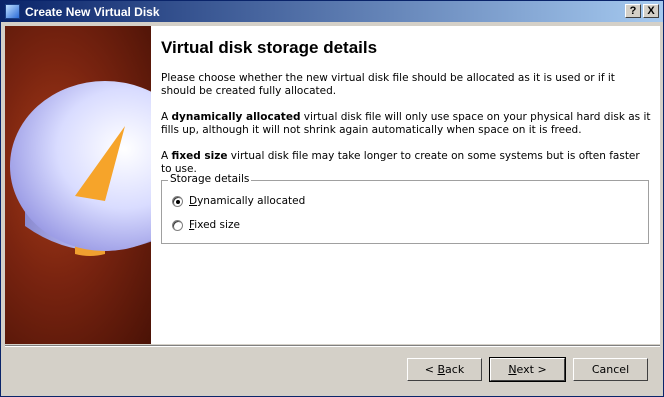  Describe the element at coordinates (210, 179) in the screenshot. I see `group-legend: Storage details` at that location.